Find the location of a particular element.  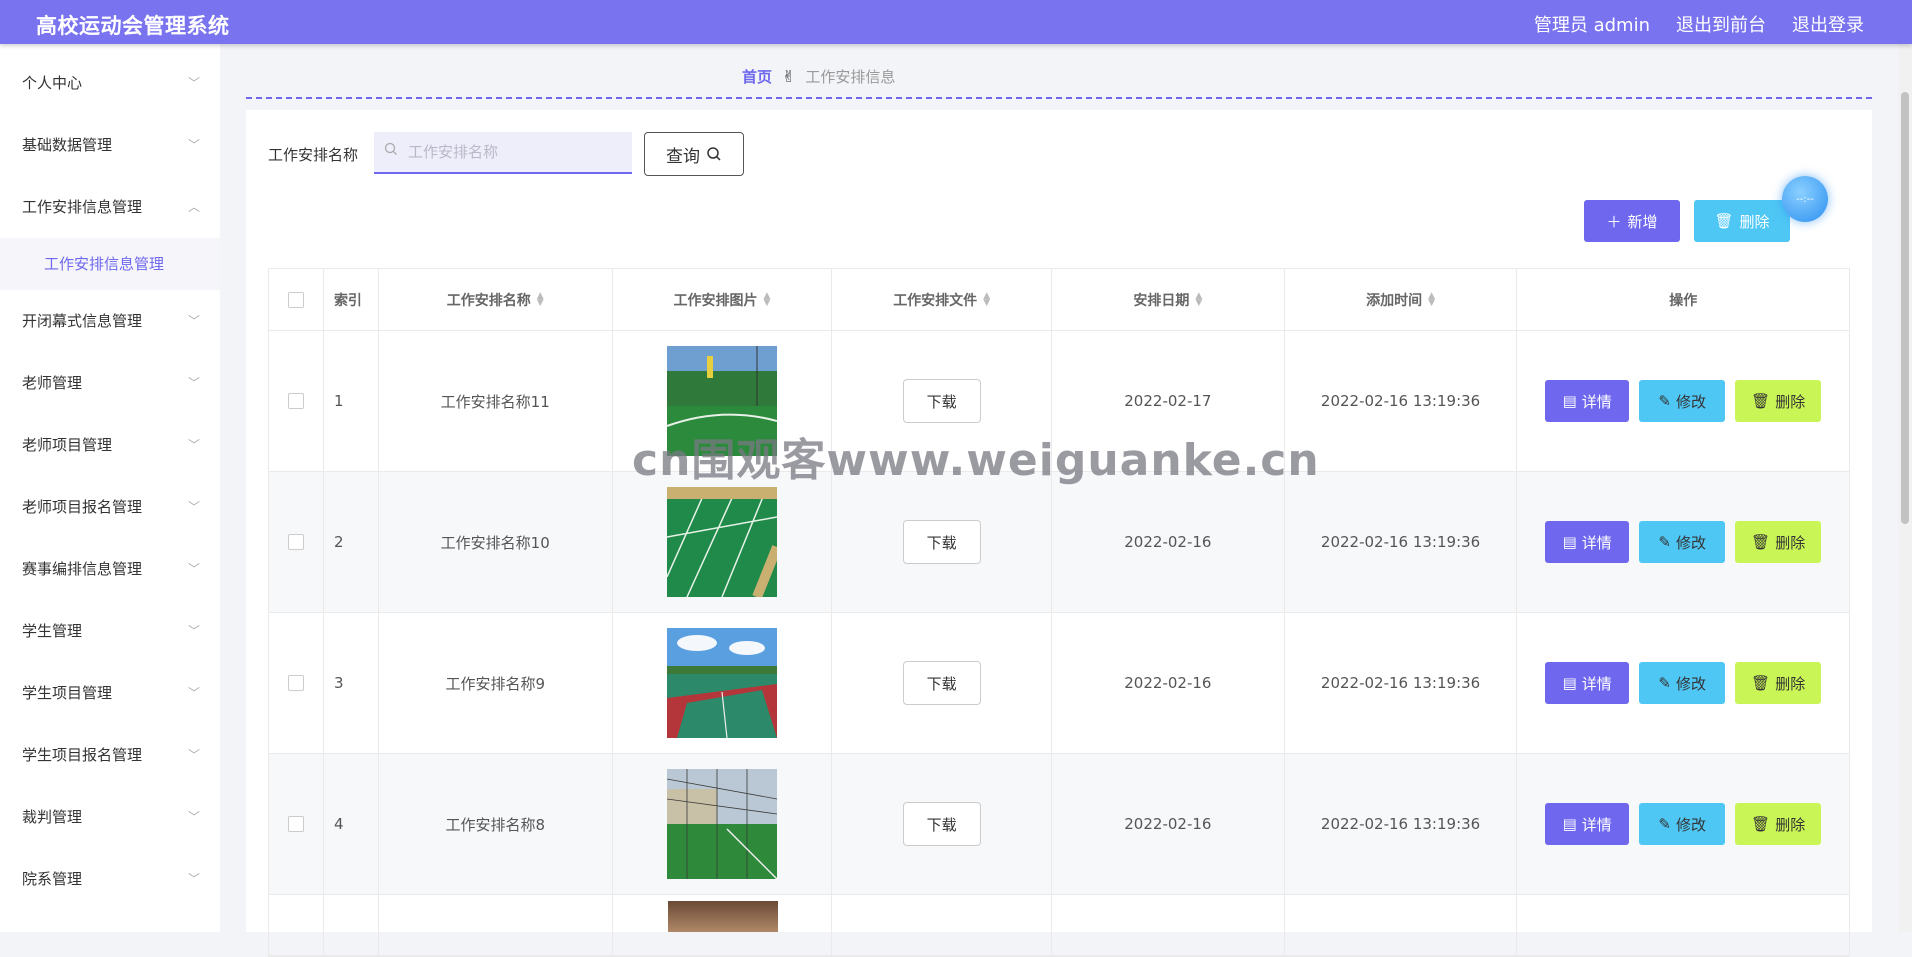

sidebar-item-schedule: 赛事编排信息管理 ﹀ is located at coordinates (110, 569).